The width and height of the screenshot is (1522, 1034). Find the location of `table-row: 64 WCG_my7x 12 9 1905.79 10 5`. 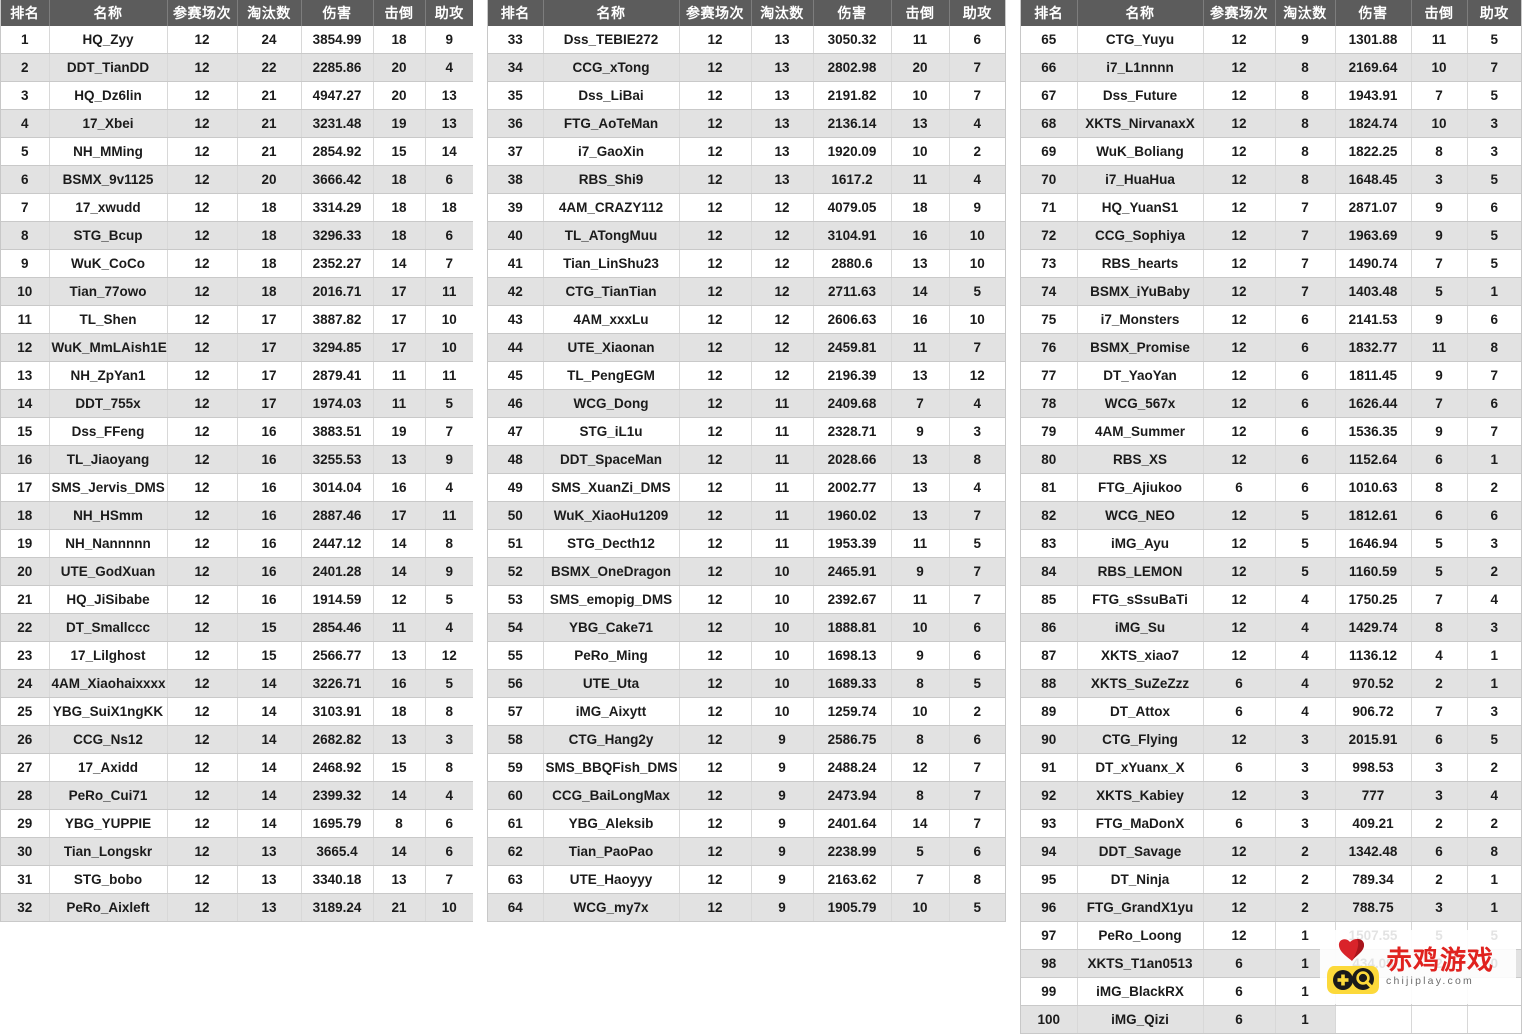

table-row: 64 WCG_my7x 12 9 1905.79 10 5 is located at coordinates (746, 907).